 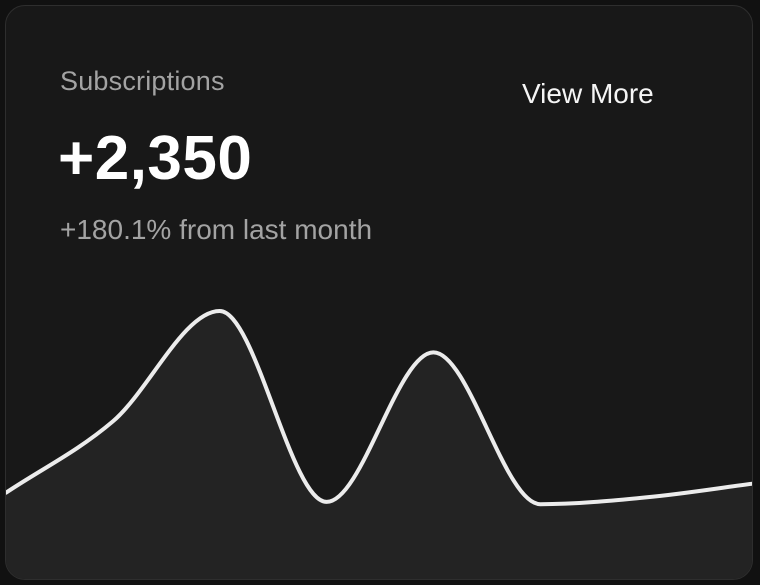 I want to click on view-more-button: View More, so click(x=588, y=94).